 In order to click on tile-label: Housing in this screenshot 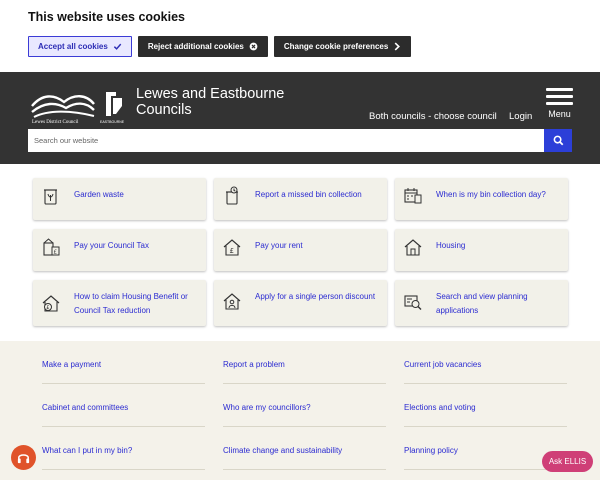, I will do `click(451, 245)`.